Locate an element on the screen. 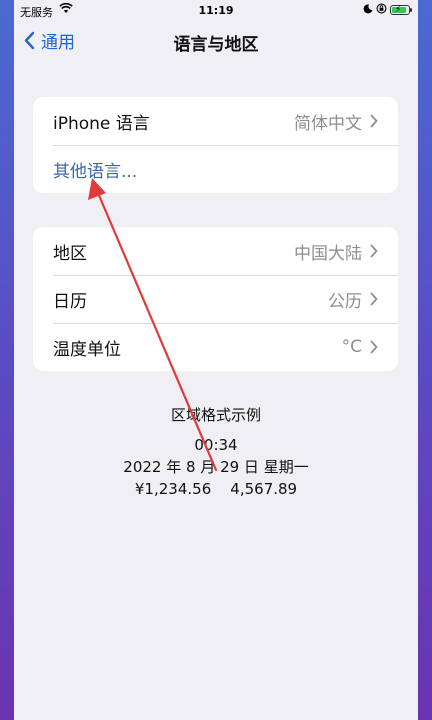  status-bar: 无服务 11:19 ⚡ is located at coordinates (216, 11).